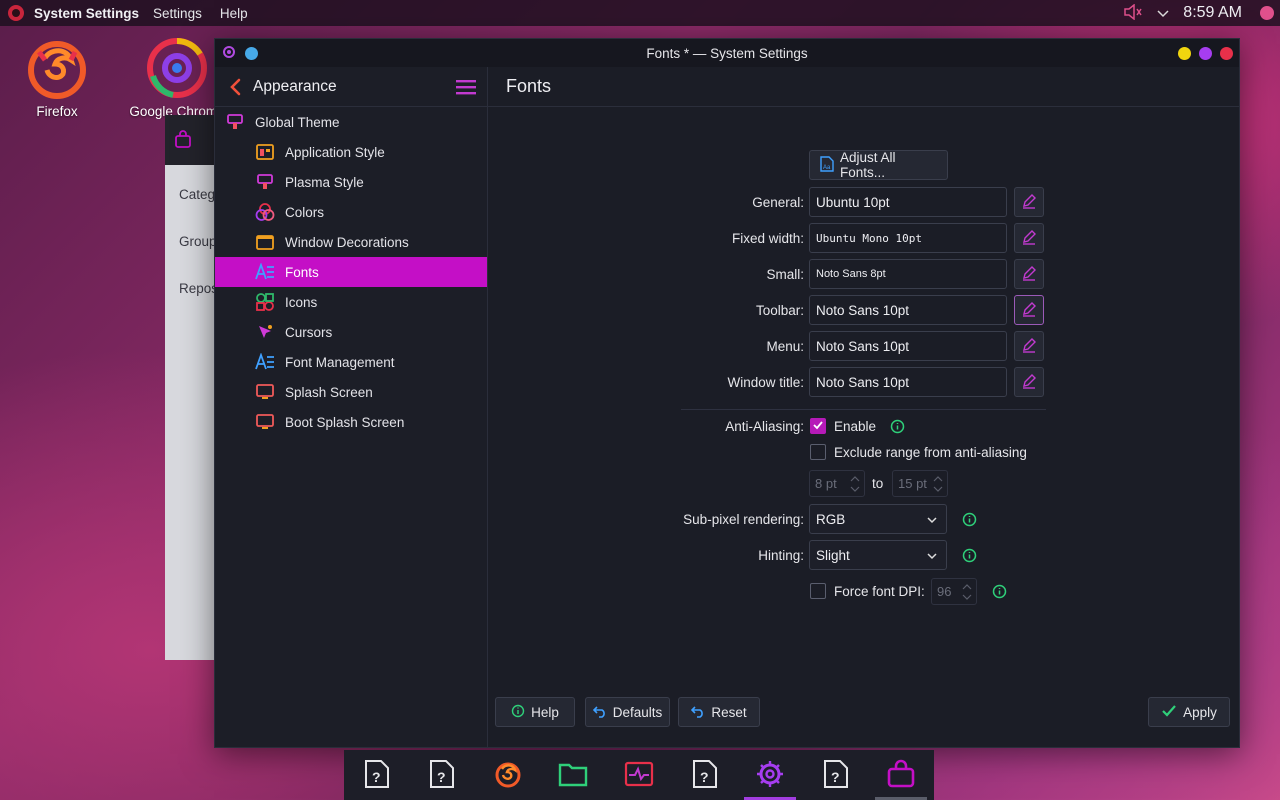  What do you see at coordinates (855, 426) in the screenshot?
I see `anti-aliasing-enable-label: Enable` at bounding box center [855, 426].